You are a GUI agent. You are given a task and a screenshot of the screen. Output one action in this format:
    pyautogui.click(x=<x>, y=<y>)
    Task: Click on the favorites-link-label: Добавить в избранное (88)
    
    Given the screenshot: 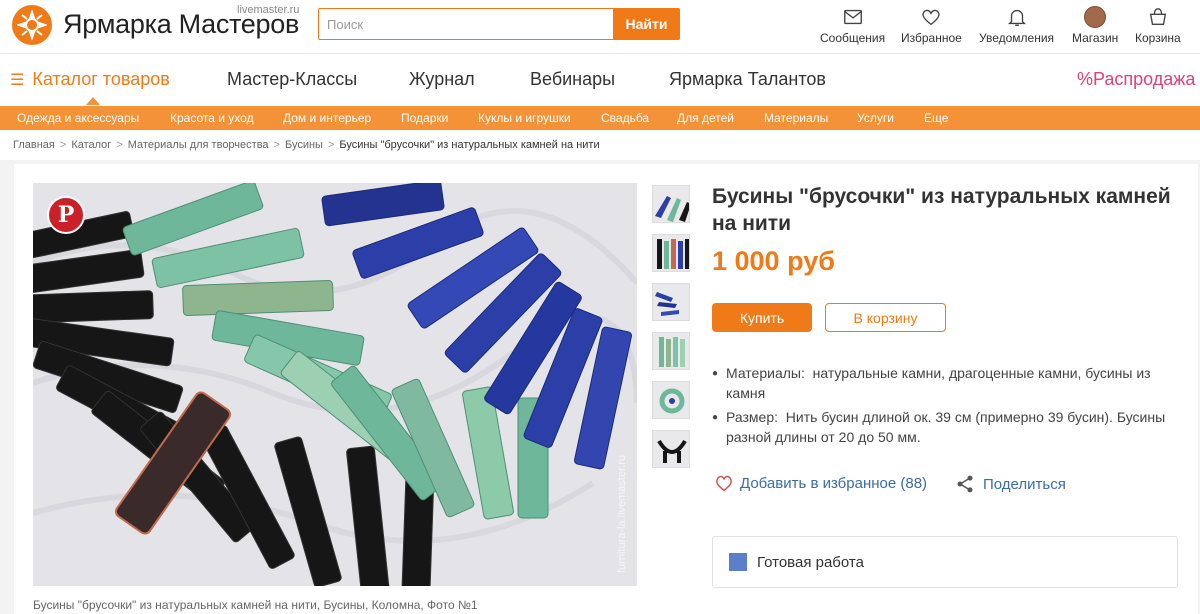 What is the action you would take?
    pyautogui.click(x=834, y=483)
    